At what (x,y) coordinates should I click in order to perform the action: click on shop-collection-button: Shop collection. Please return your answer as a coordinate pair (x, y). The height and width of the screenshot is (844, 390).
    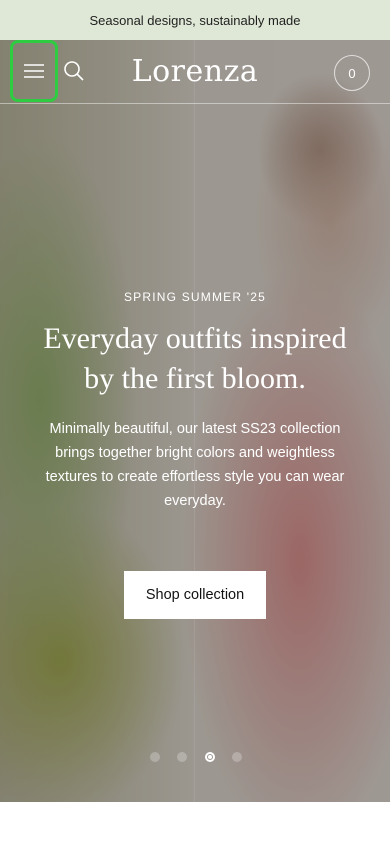
    Looking at the image, I should click on (195, 595).